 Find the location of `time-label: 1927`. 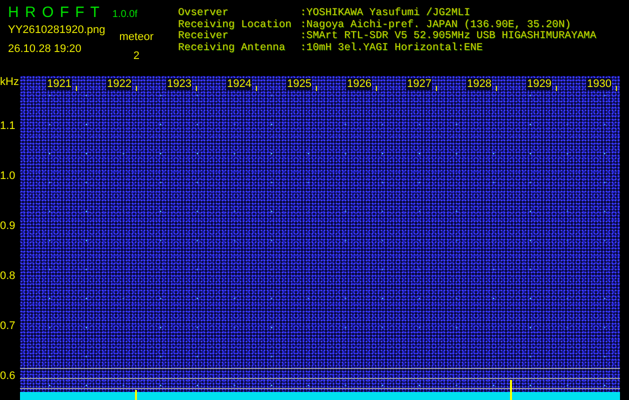

time-label: 1927 is located at coordinates (419, 84).